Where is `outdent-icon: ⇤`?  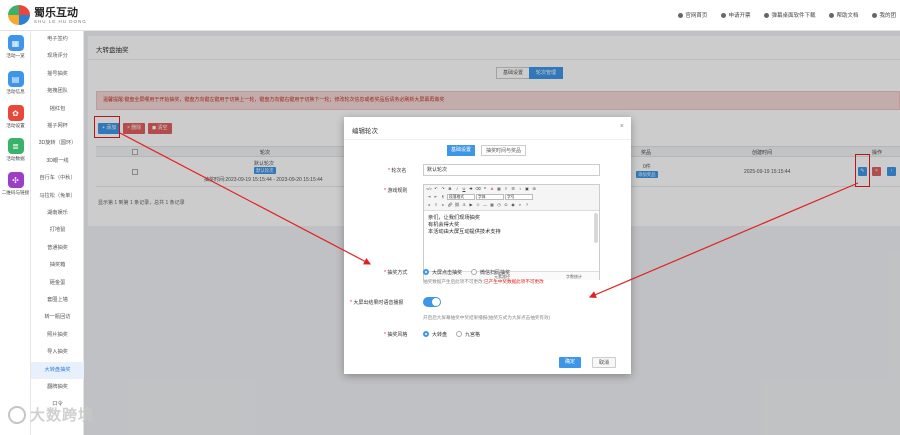
outdent-icon: ⇤ is located at coordinates (436, 197).